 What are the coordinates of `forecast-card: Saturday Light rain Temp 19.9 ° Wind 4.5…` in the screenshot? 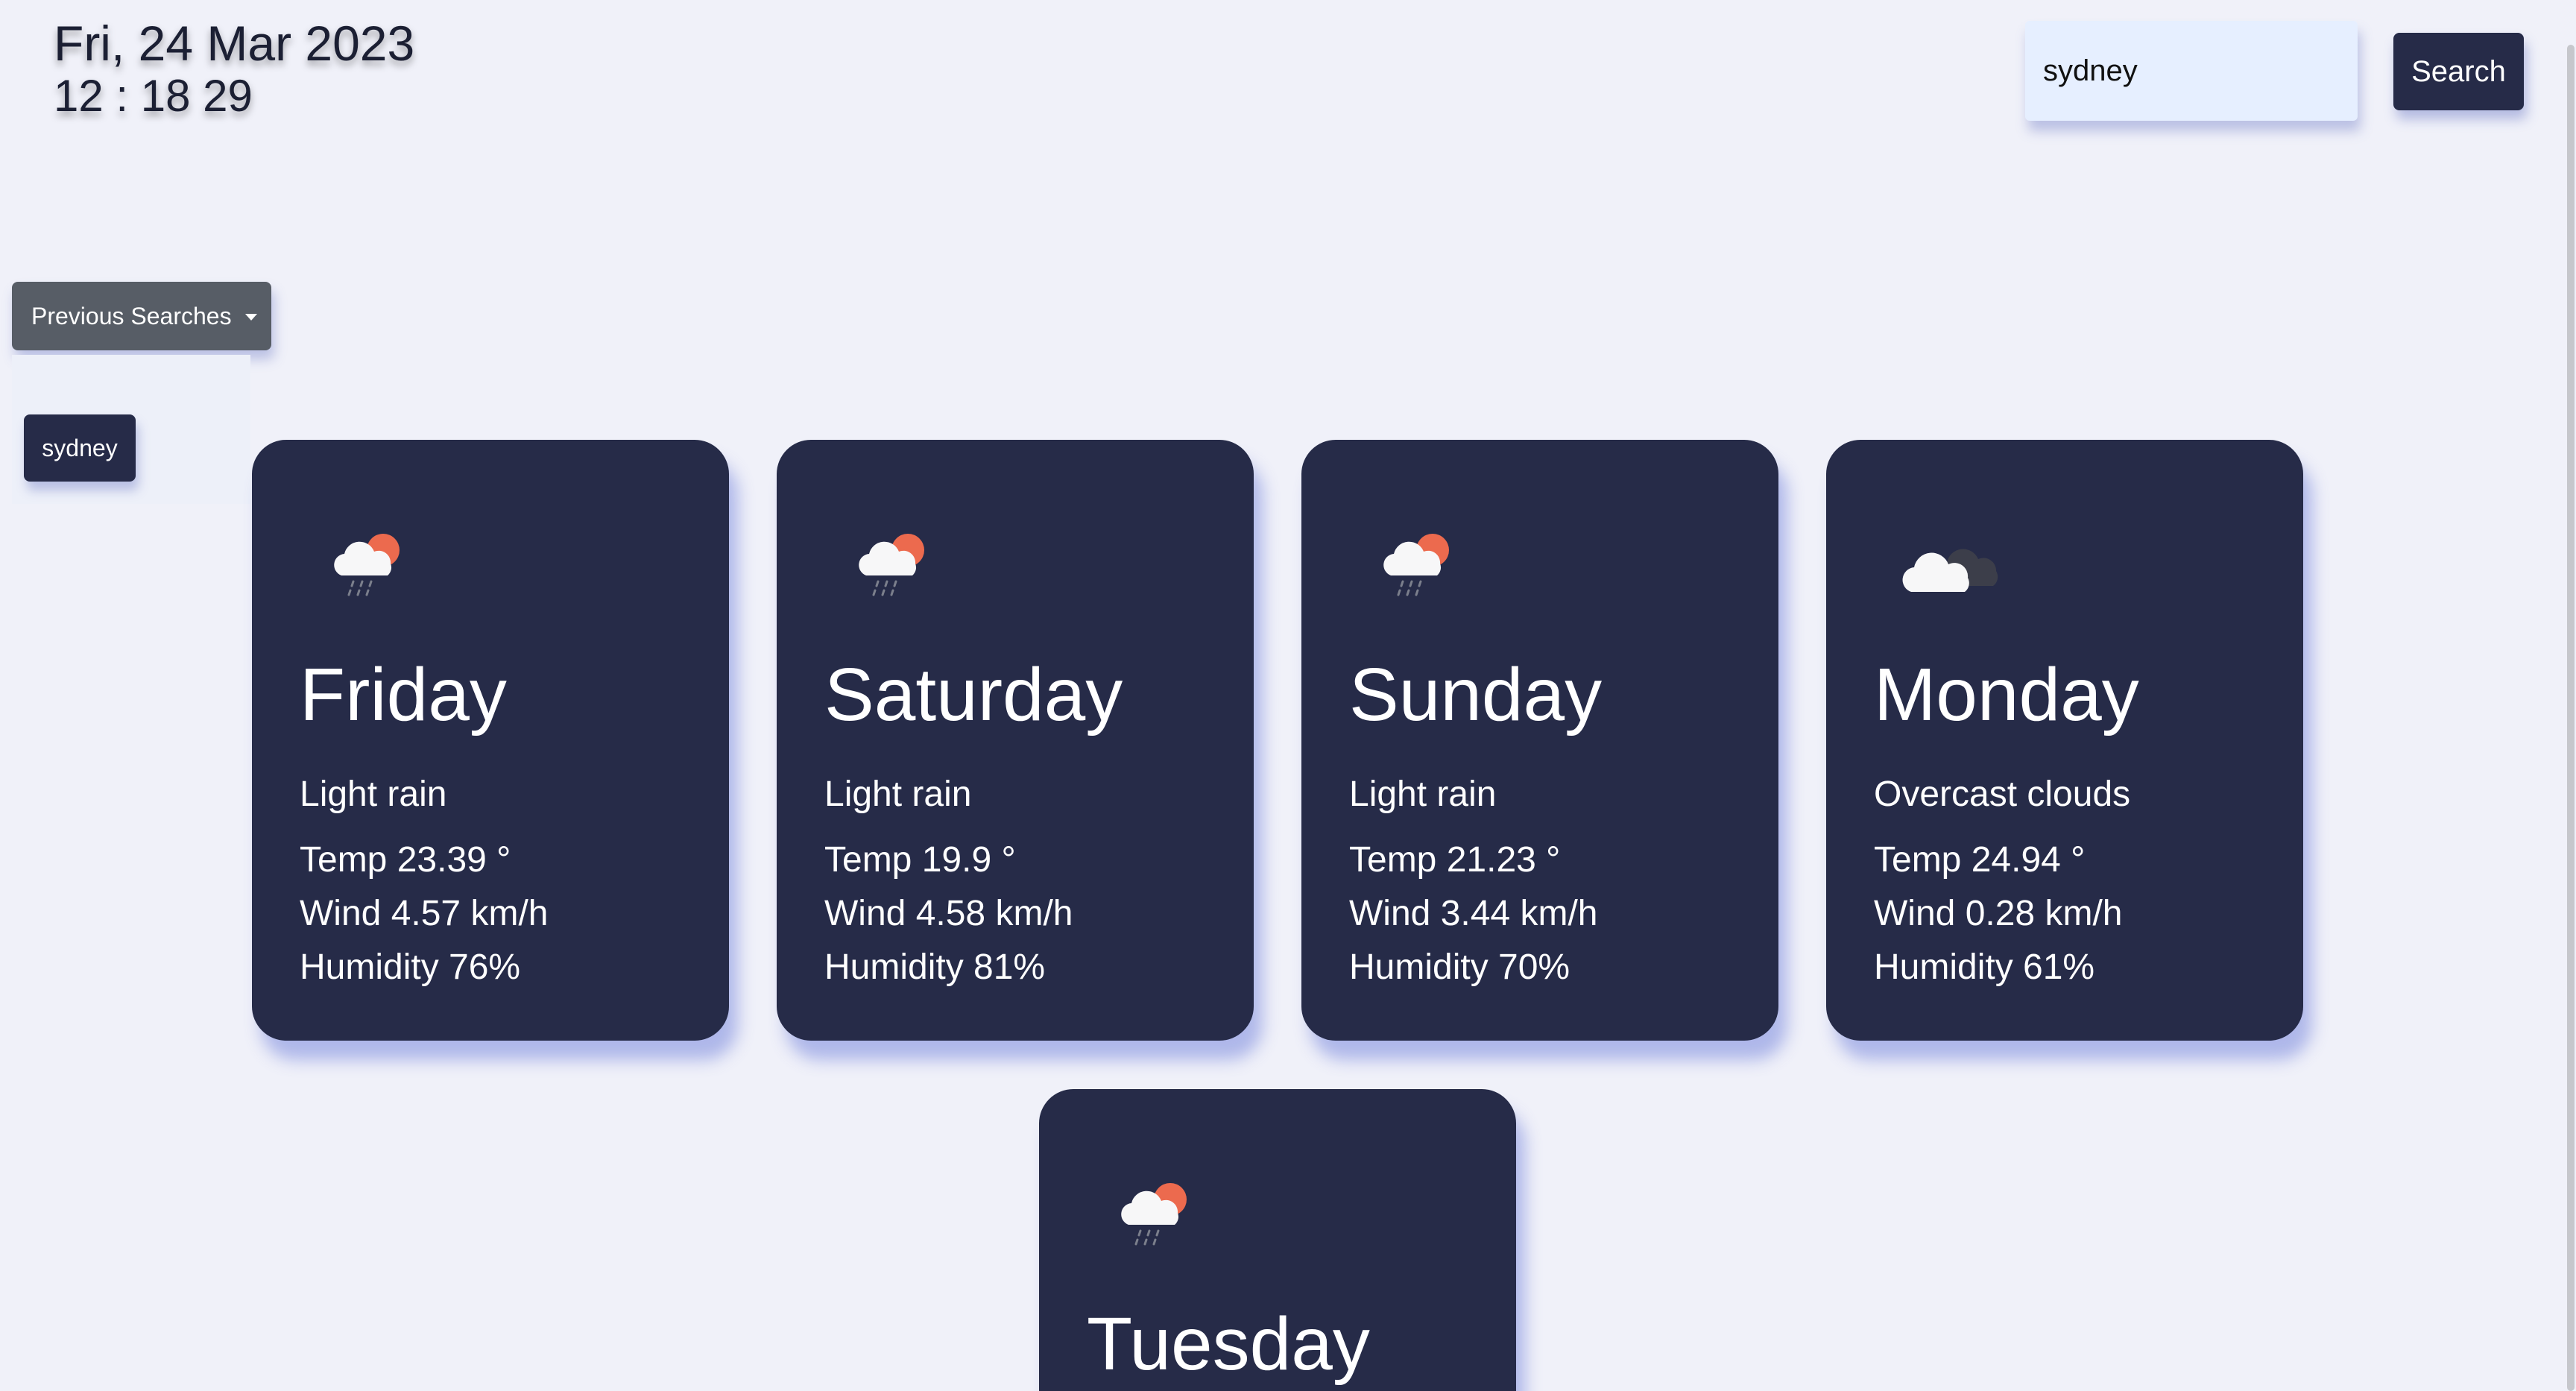 It's located at (1015, 740).